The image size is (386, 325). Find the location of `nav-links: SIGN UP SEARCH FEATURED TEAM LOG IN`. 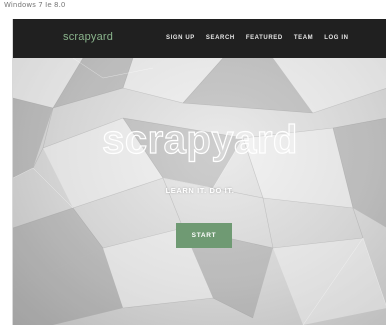

nav-links: SIGN UP SEARCH FEATURED TEAM LOG IN is located at coordinates (257, 38).